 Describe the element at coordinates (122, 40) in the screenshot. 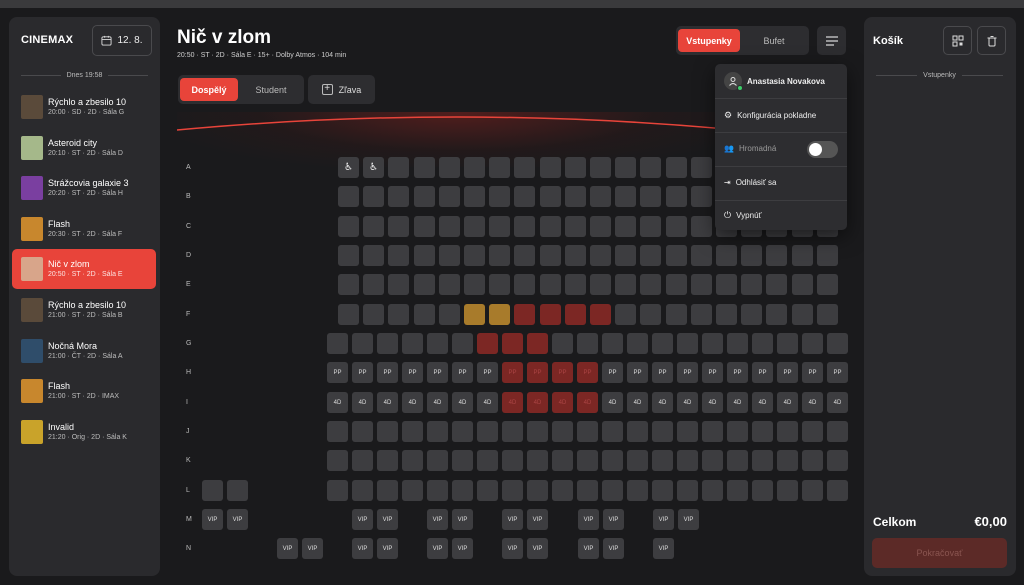

I see `date-picker-button: 12. 8.` at that location.